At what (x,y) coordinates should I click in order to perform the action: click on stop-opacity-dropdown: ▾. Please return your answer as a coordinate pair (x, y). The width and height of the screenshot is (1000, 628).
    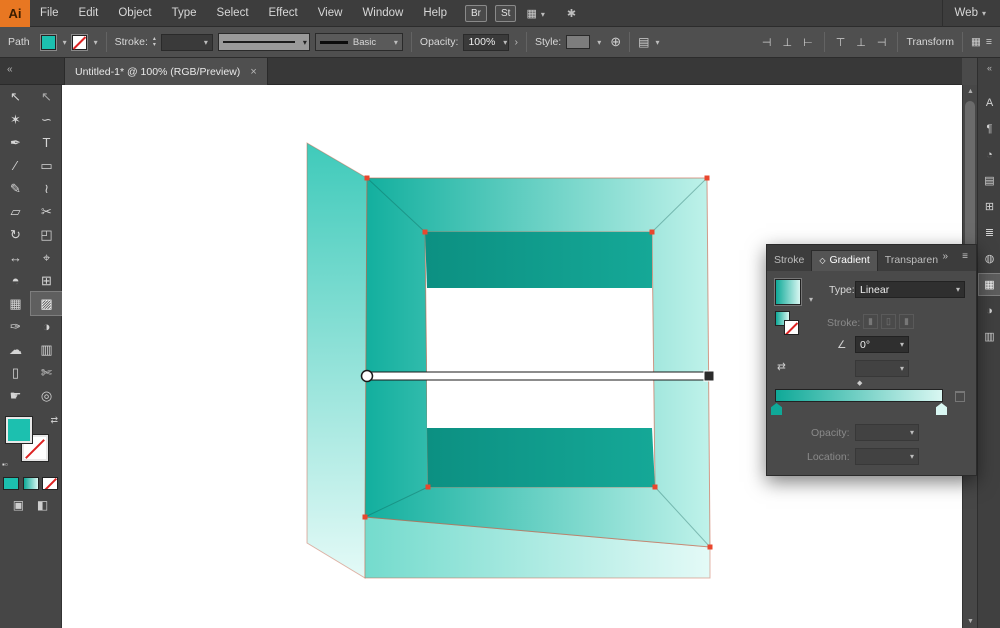
    Looking at the image, I should click on (887, 432).